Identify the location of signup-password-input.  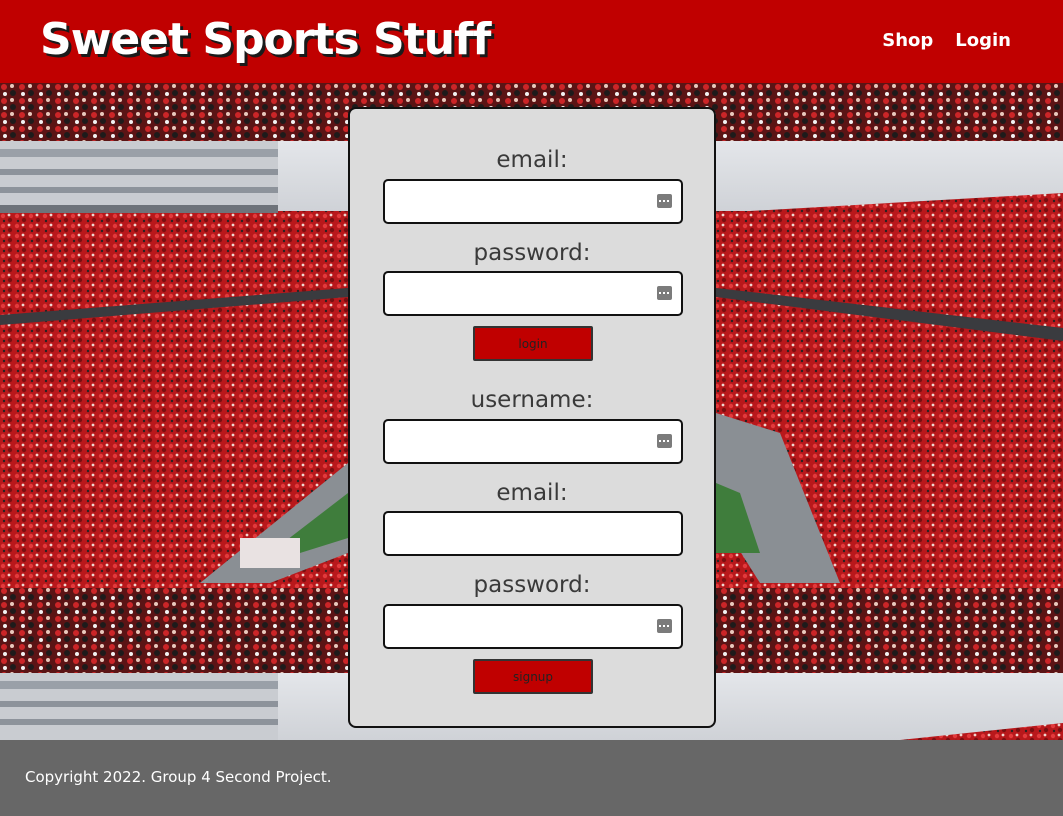
(533, 626).